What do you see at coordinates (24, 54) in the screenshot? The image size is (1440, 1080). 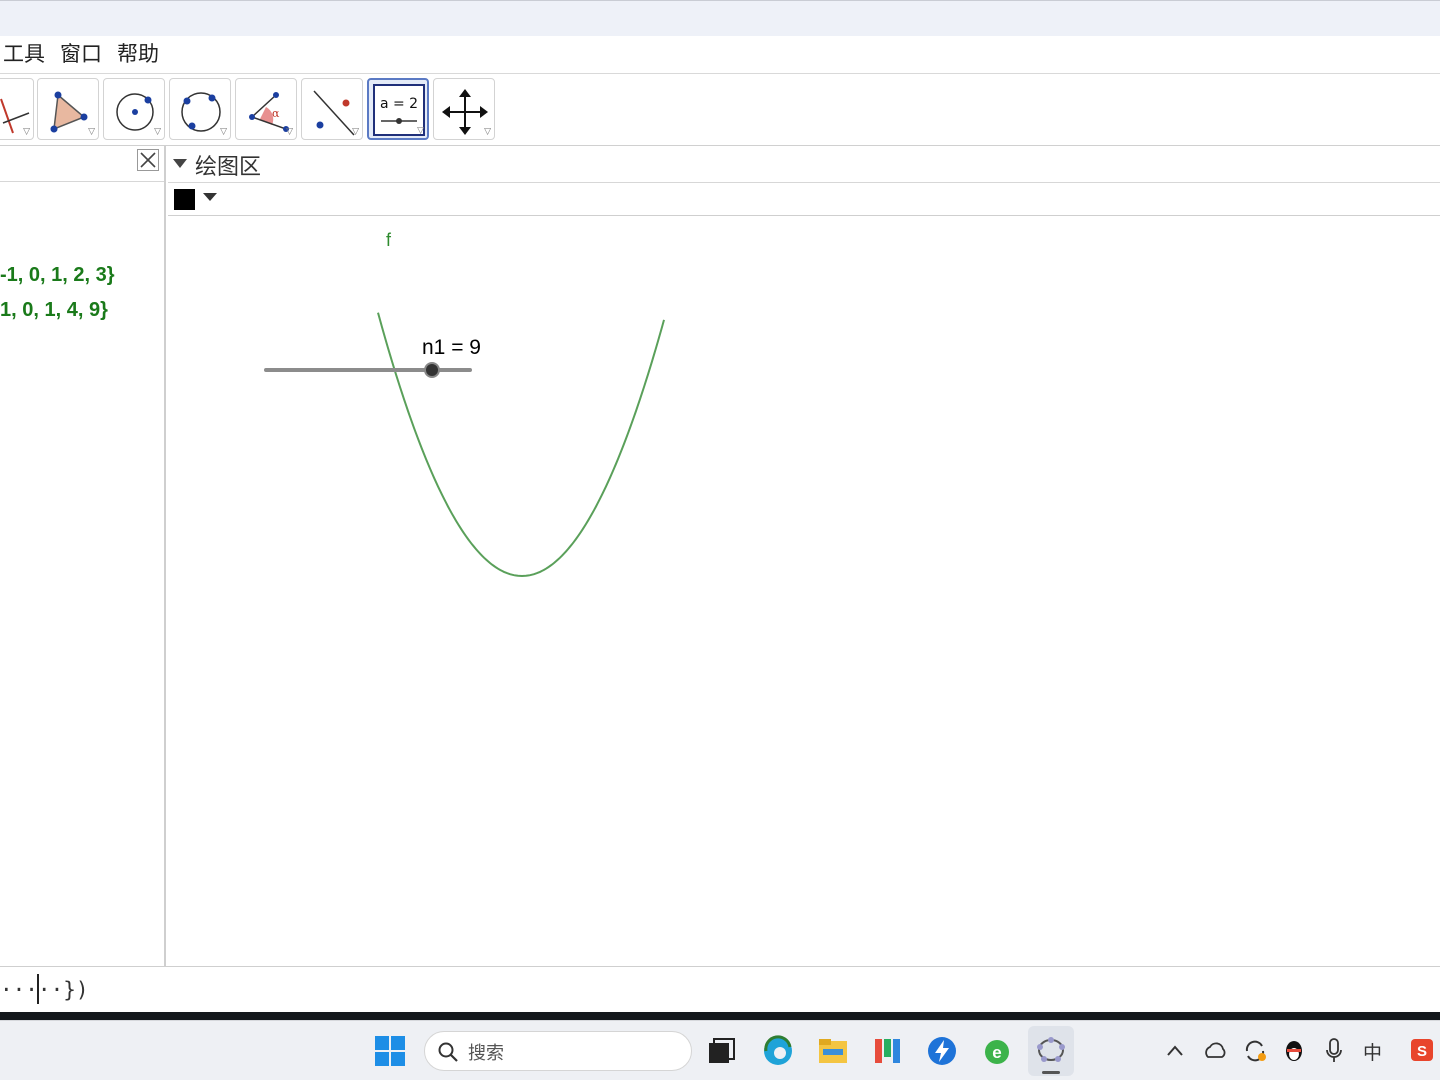 I see `menu-tools: 工具` at bounding box center [24, 54].